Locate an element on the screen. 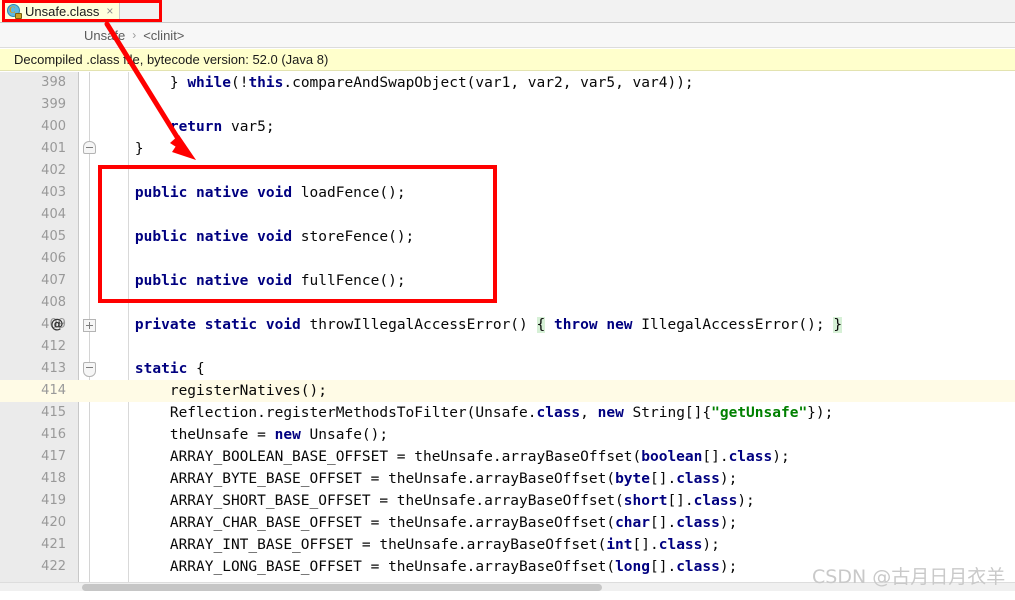 This screenshot has height=600, width=1015. java-class-file-icon: C is located at coordinates (14, 11).